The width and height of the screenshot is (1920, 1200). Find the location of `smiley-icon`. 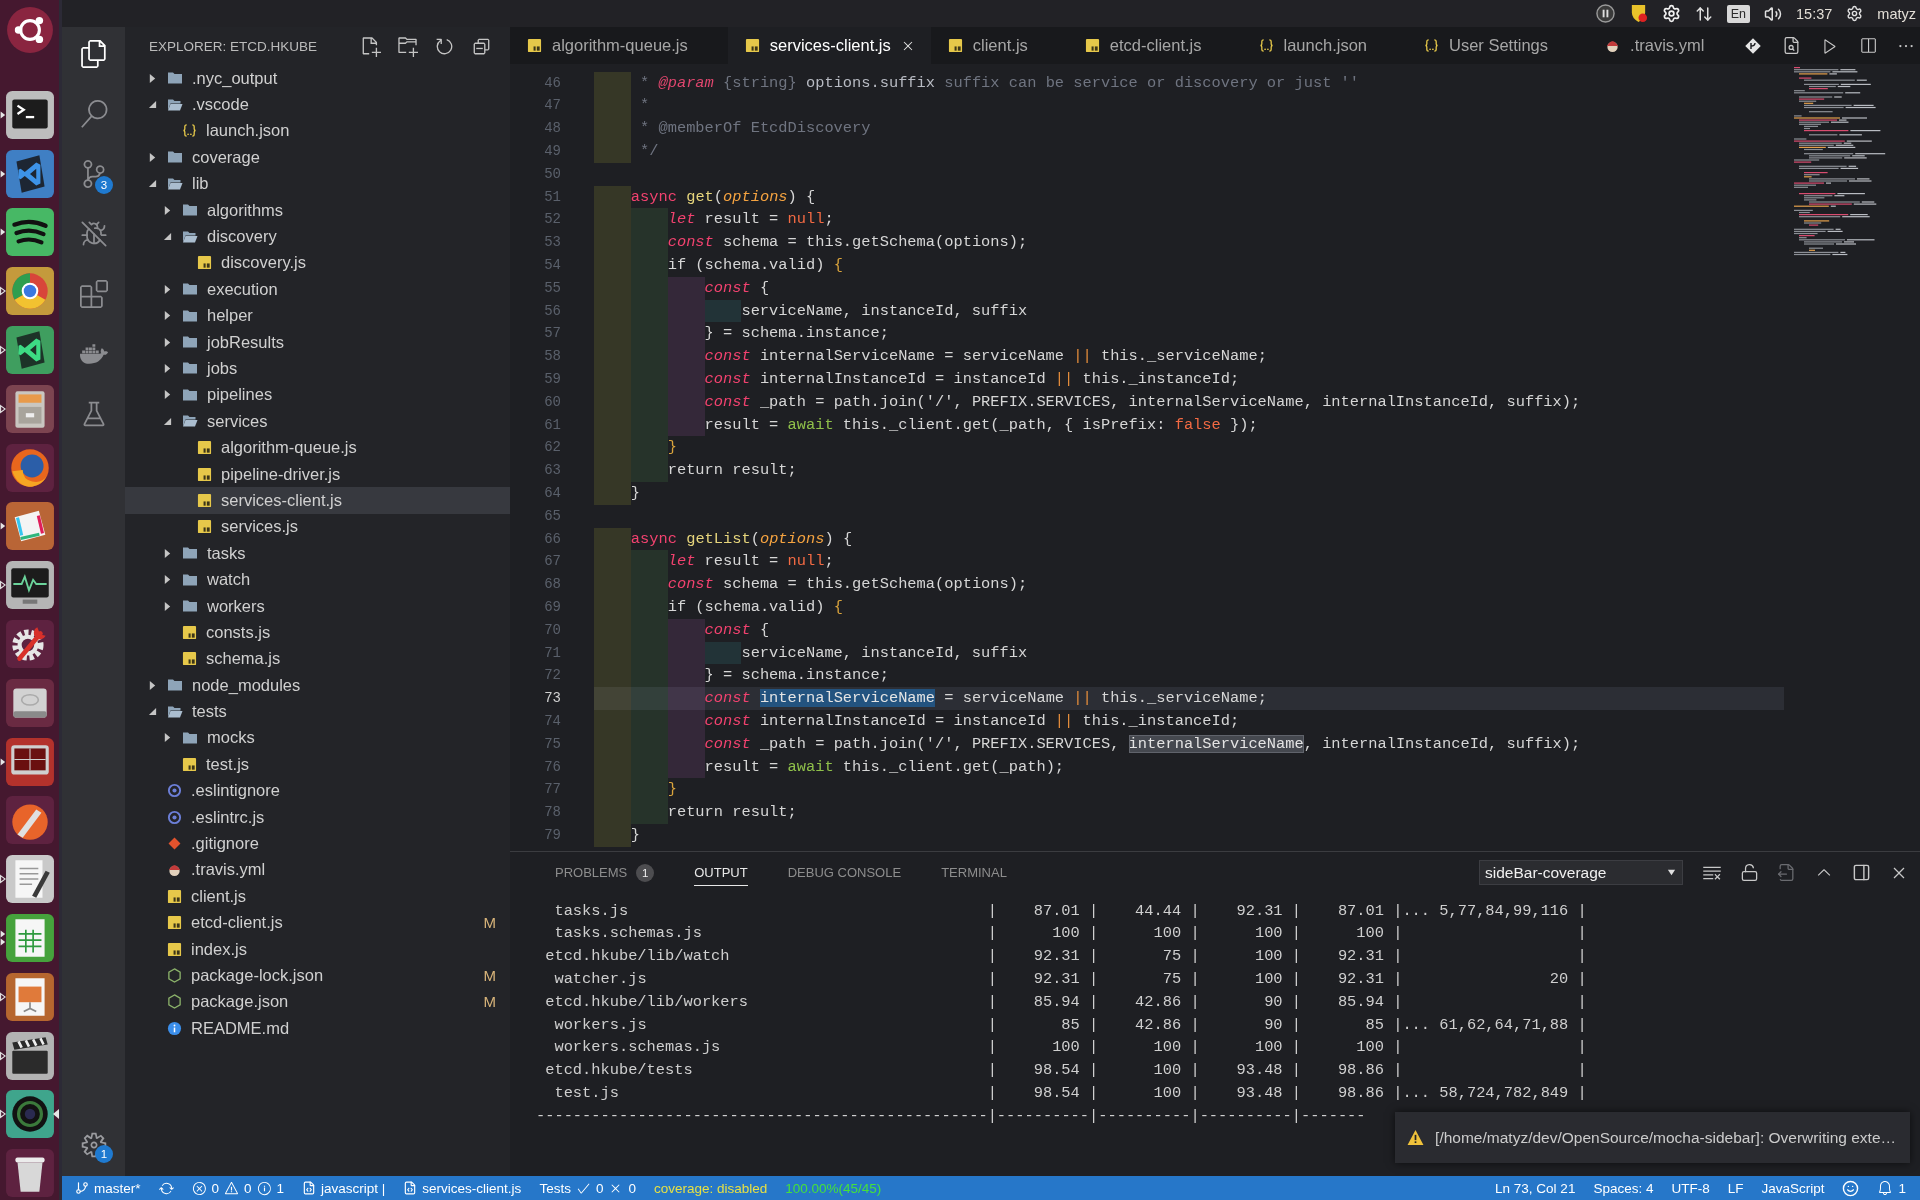

smiley-icon is located at coordinates (1851, 1188).